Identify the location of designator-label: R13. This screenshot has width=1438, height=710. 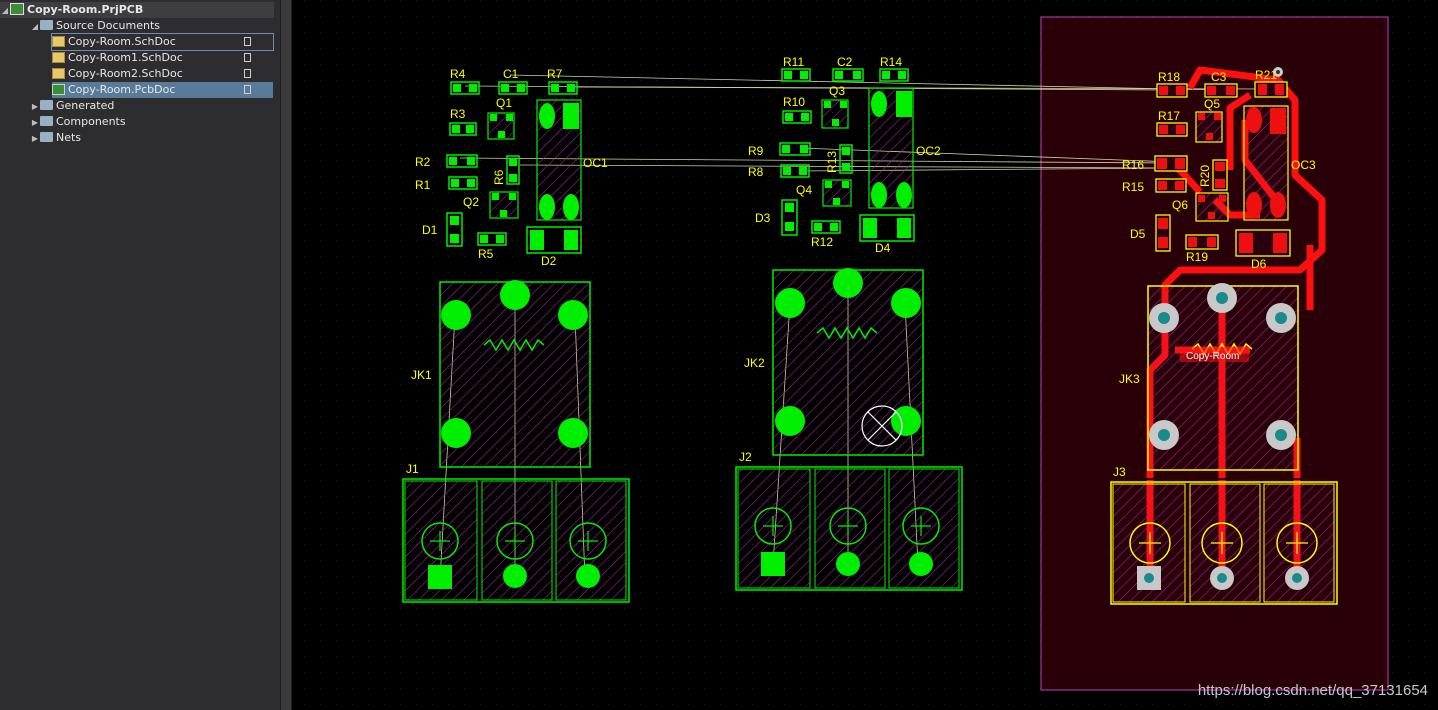
(832, 162).